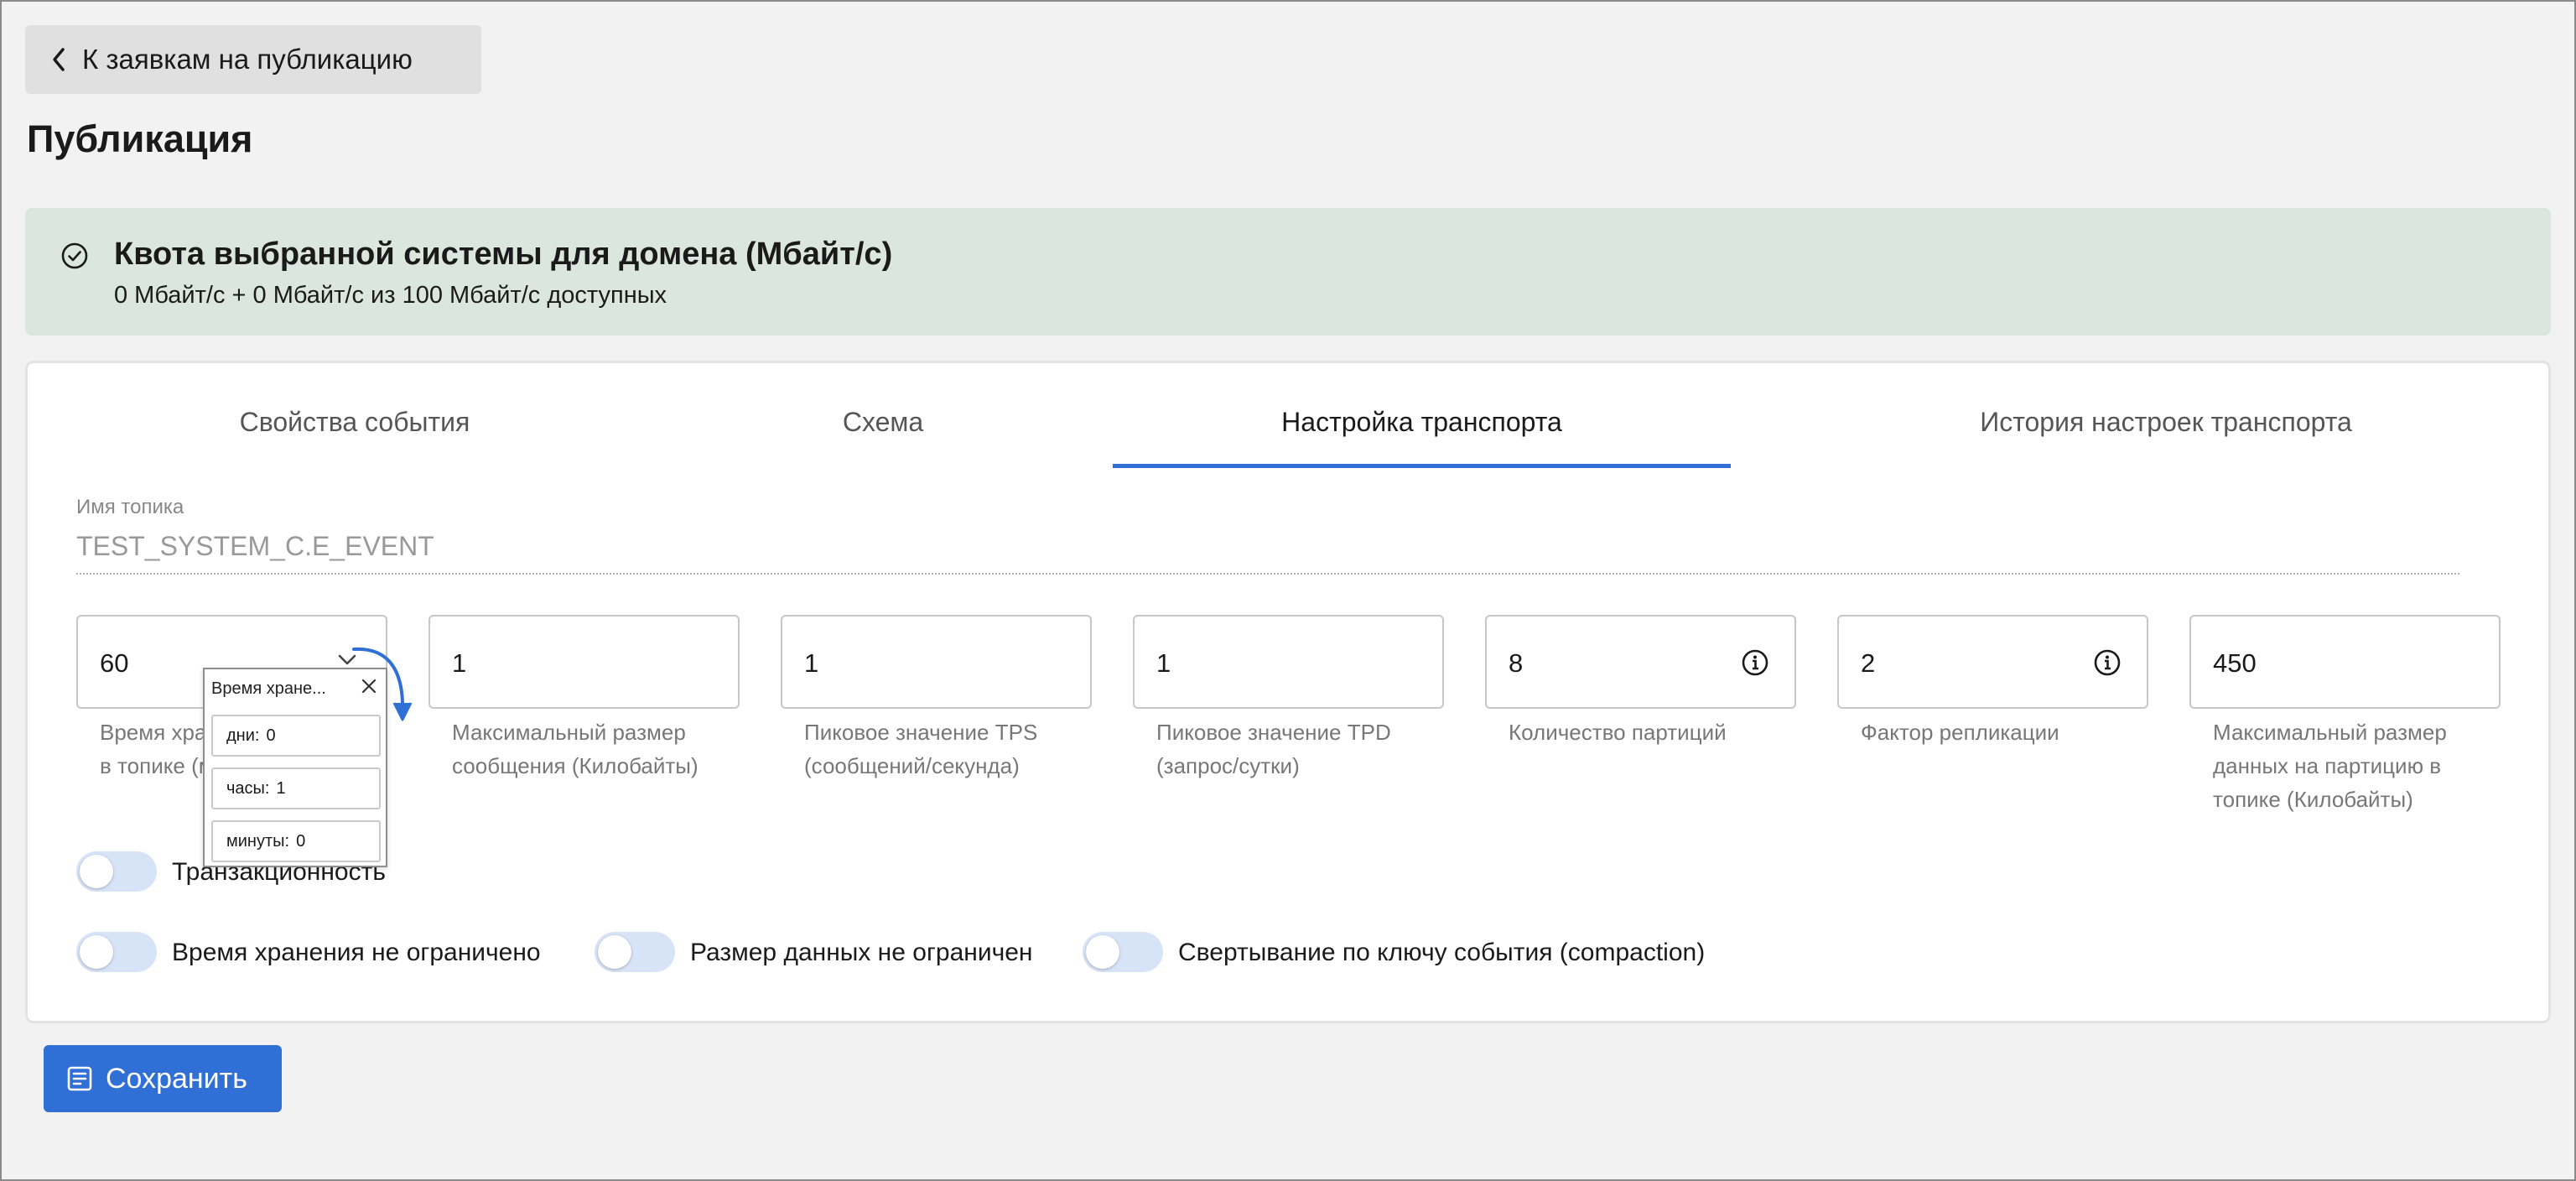  Describe the element at coordinates (248, 788) in the screenshot. I see `hours-label: часы:` at that location.